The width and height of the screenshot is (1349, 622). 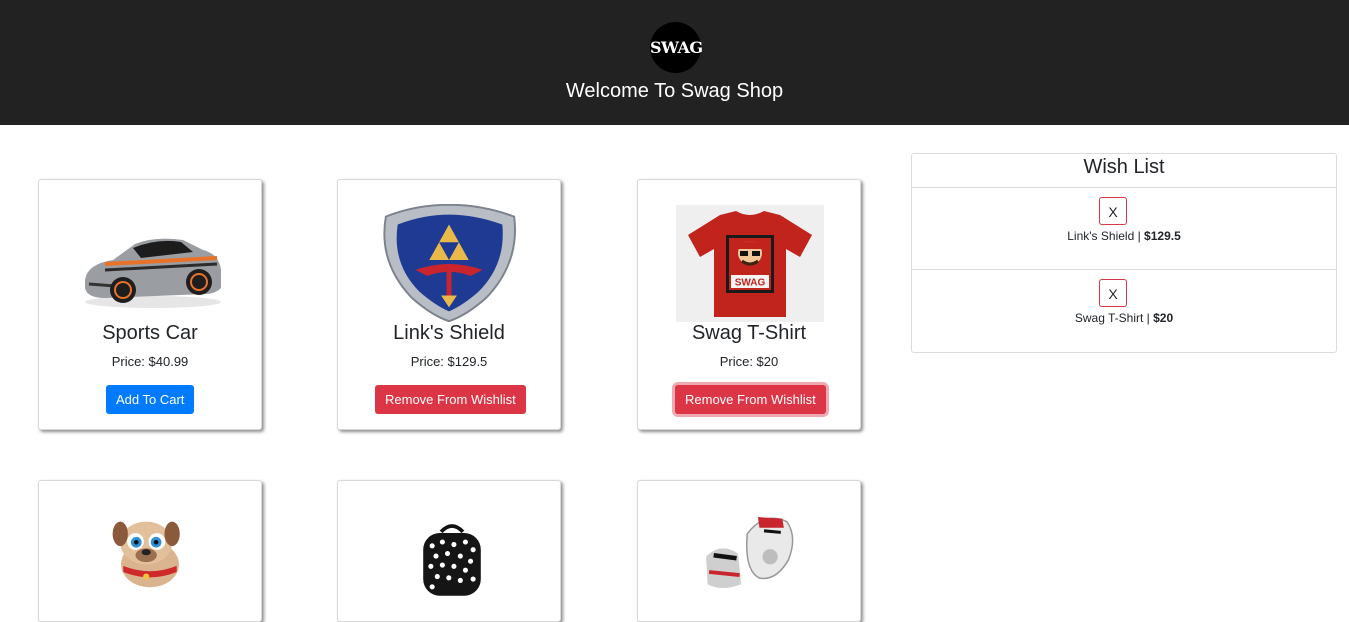 What do you see at coordinates (153, 273) in the screenshot?
I see `sports-car-image` at bounding box center [153, 273].